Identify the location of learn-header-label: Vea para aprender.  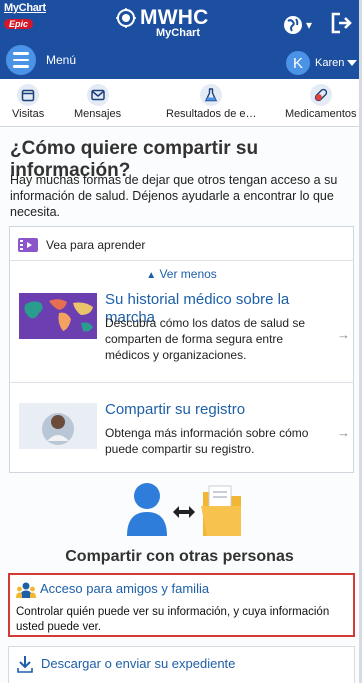
(96, 245).